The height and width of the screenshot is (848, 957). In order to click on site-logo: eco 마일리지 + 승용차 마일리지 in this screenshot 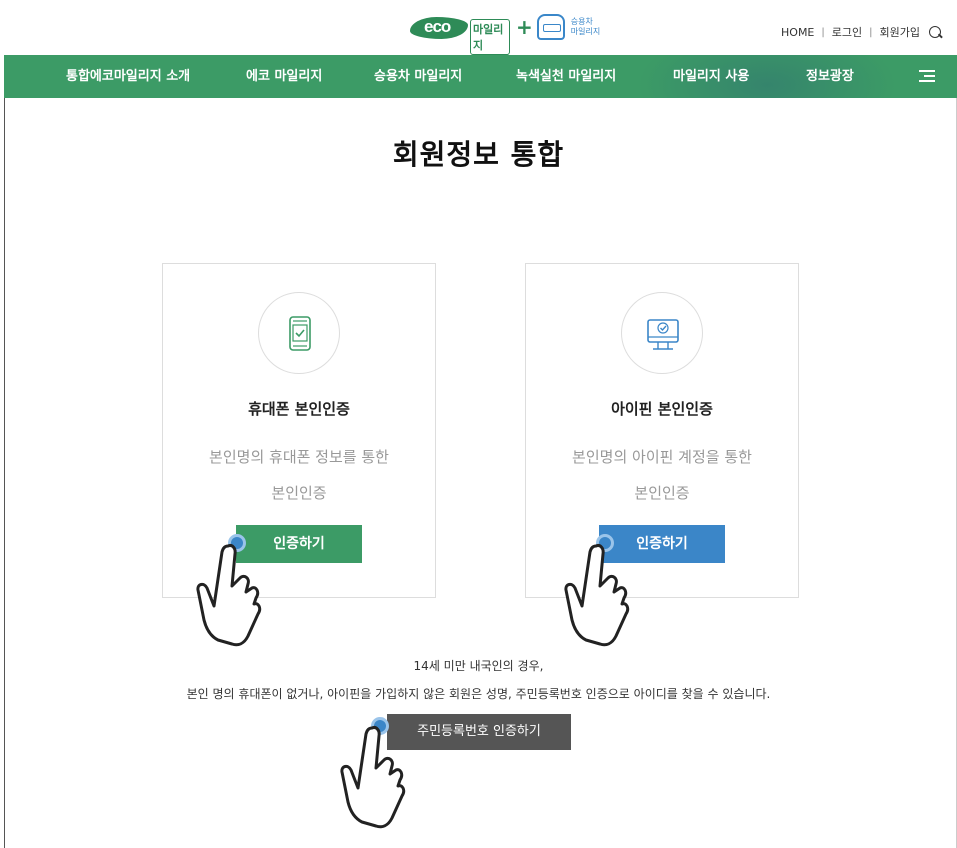, I will do `click(505, 34)`.